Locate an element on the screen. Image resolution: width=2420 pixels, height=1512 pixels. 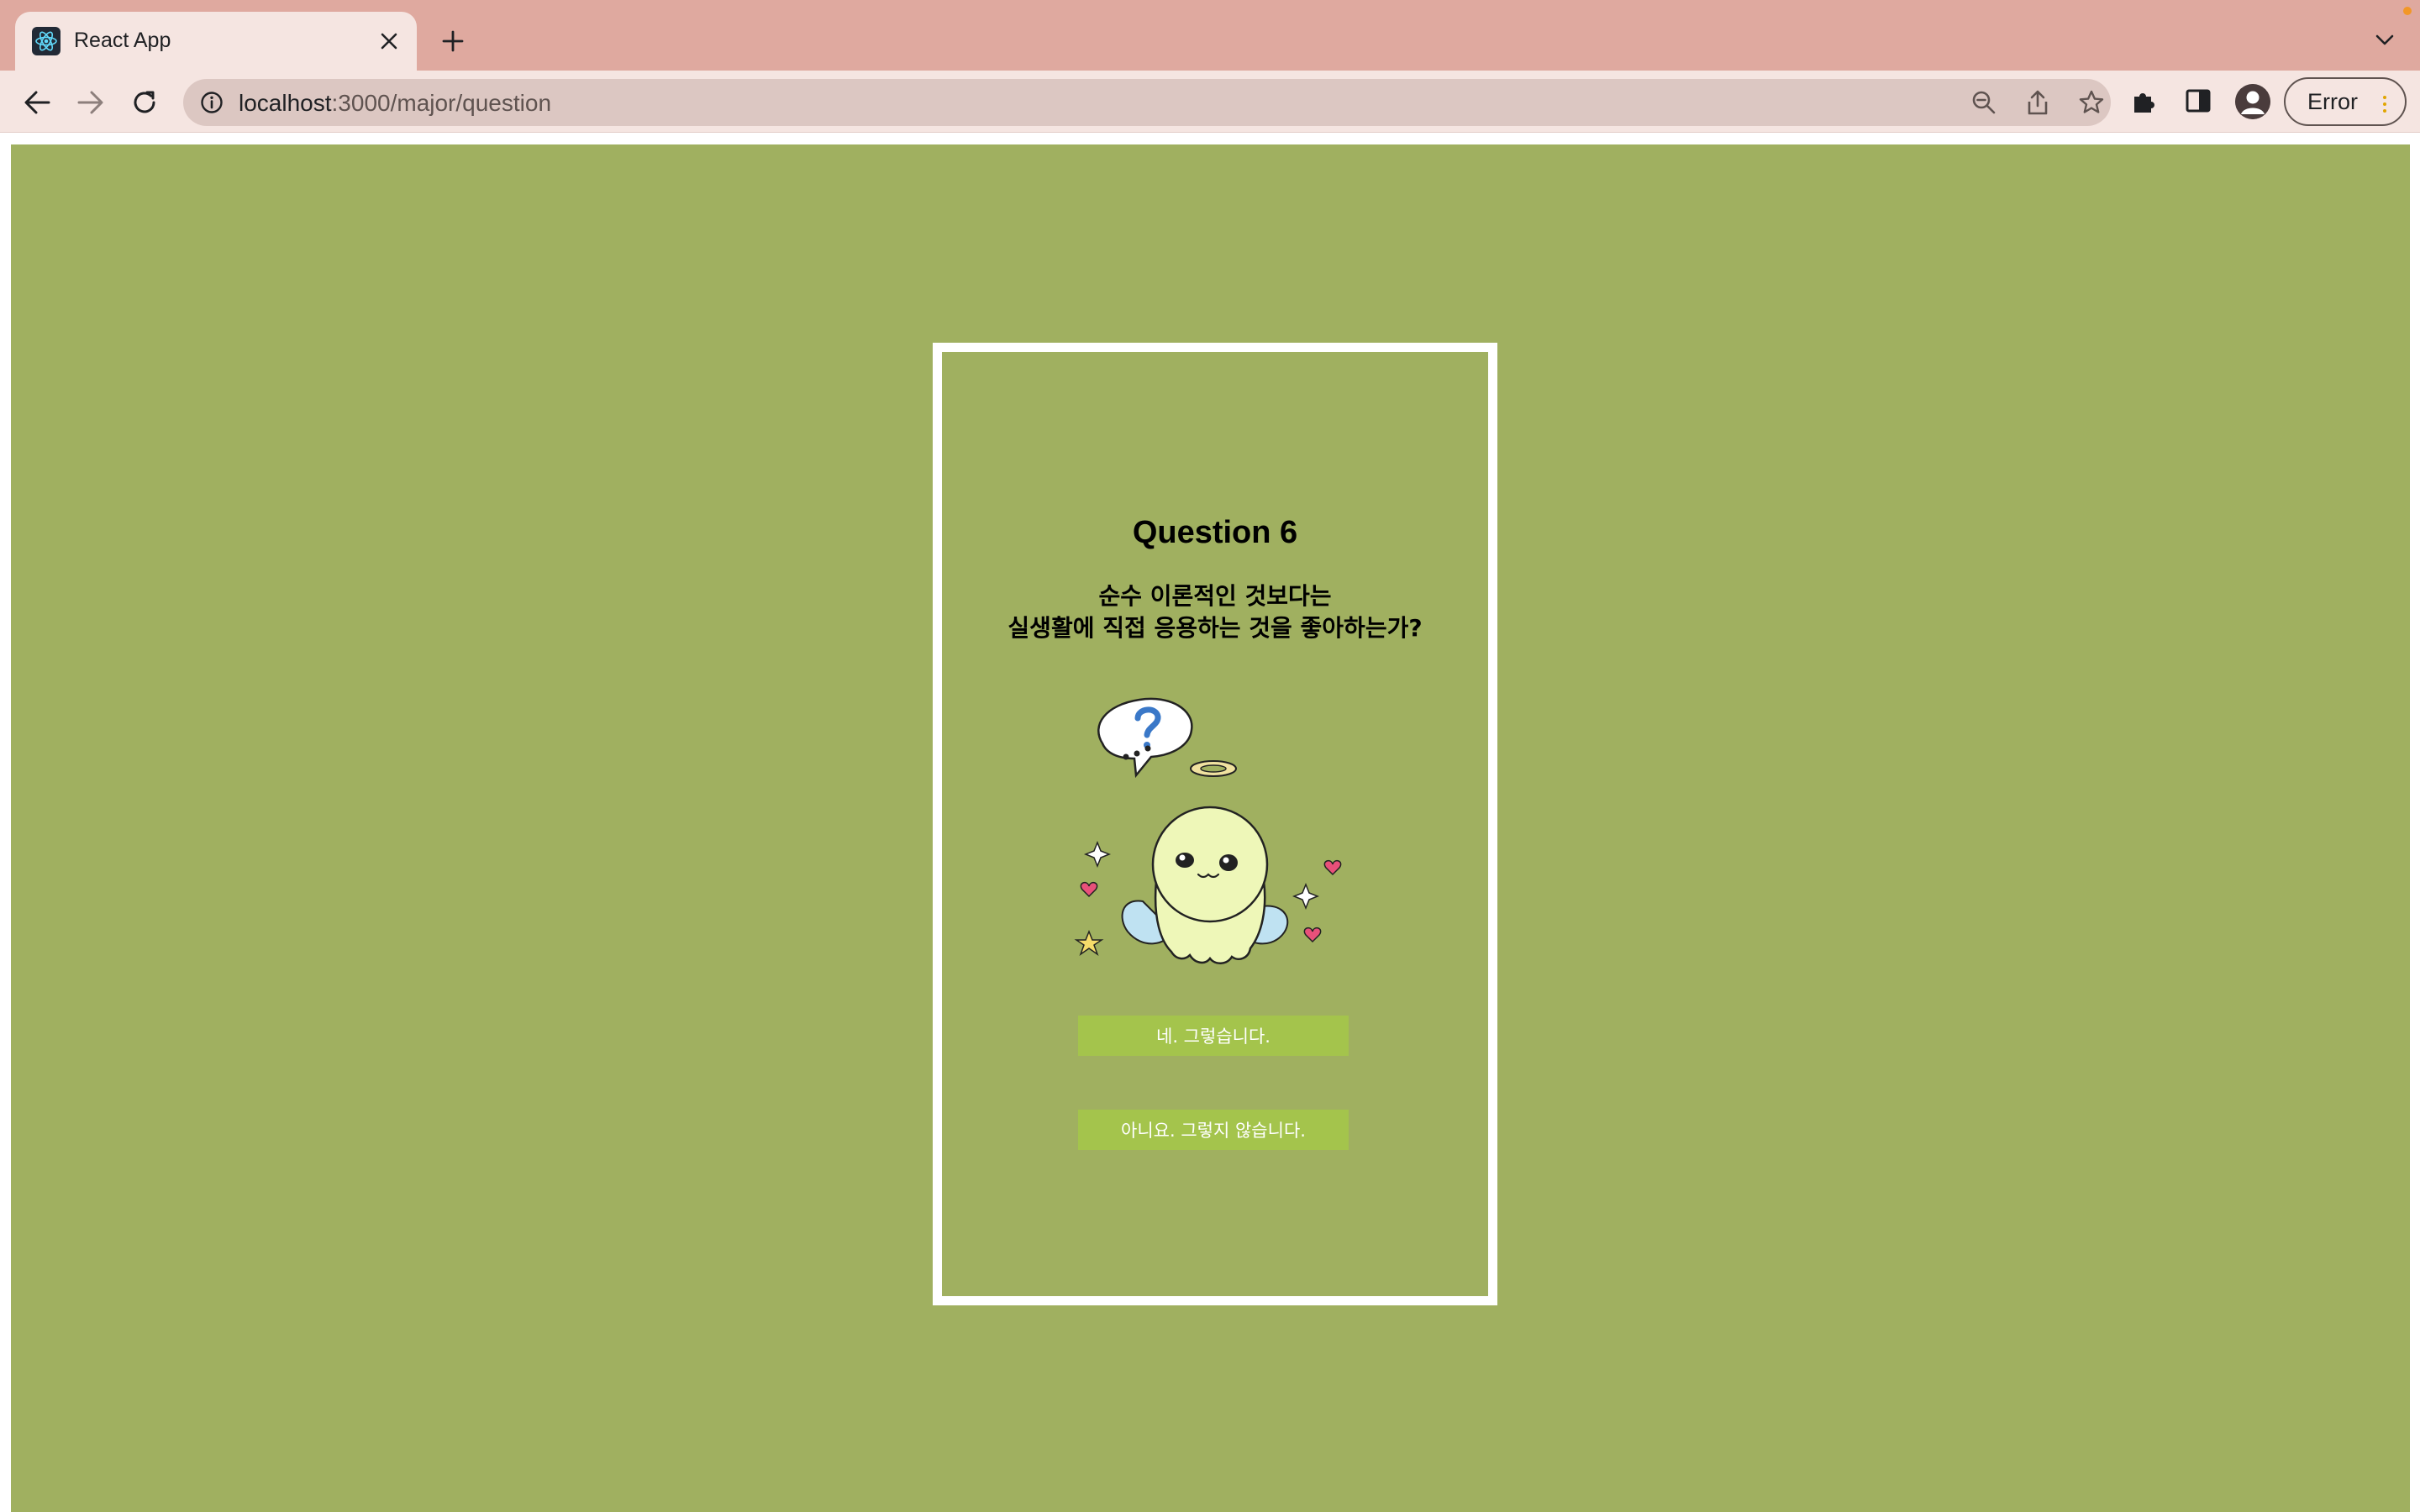
profile-icon is located at coordinates (2252, 101).